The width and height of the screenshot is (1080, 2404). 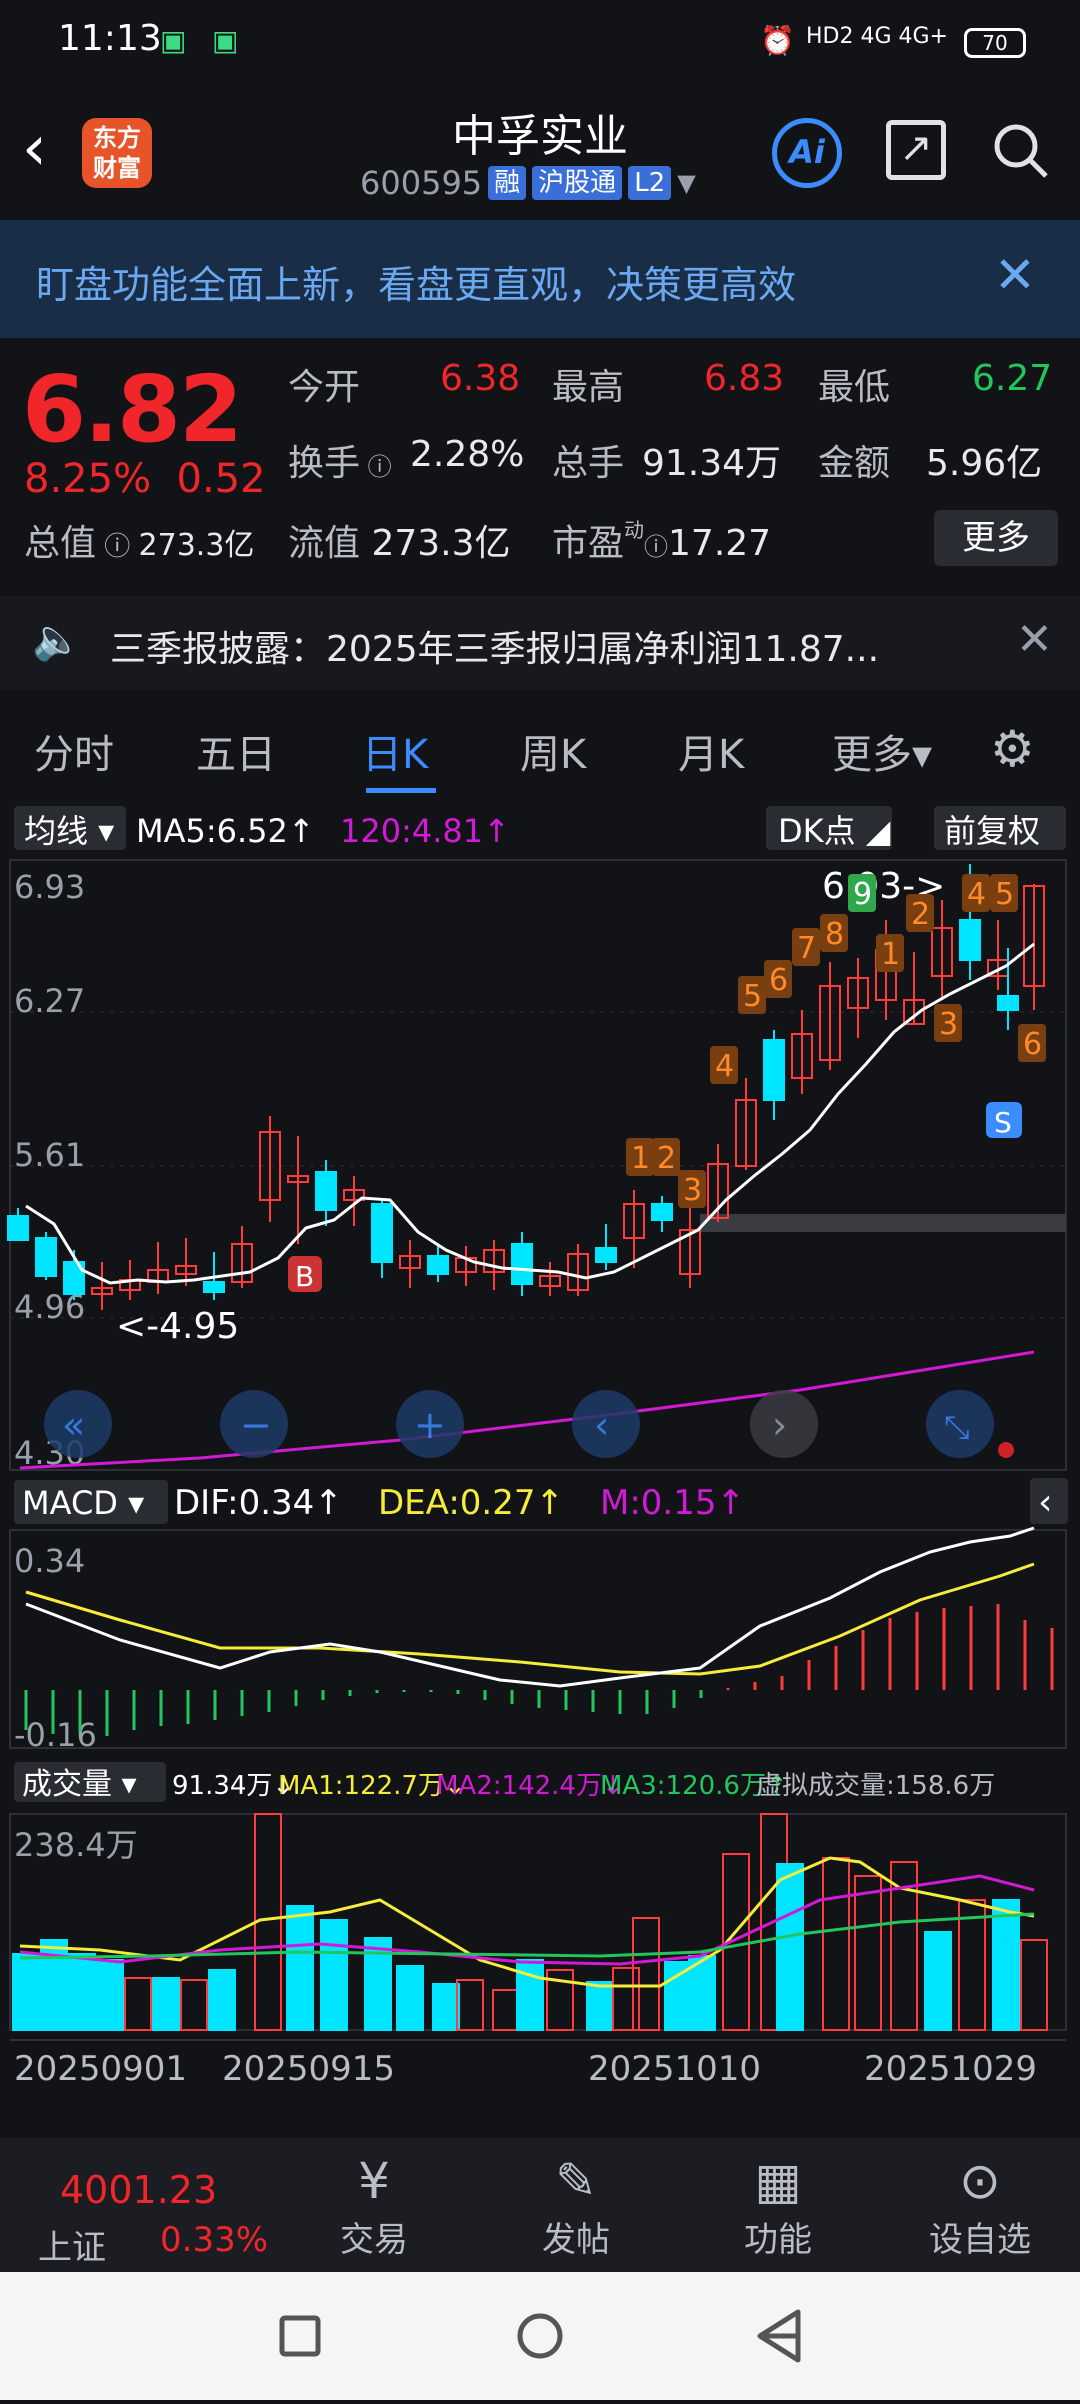 I want to click on pe-cell: 市盈动ⓘ17.27, so click(x=662, y=541).